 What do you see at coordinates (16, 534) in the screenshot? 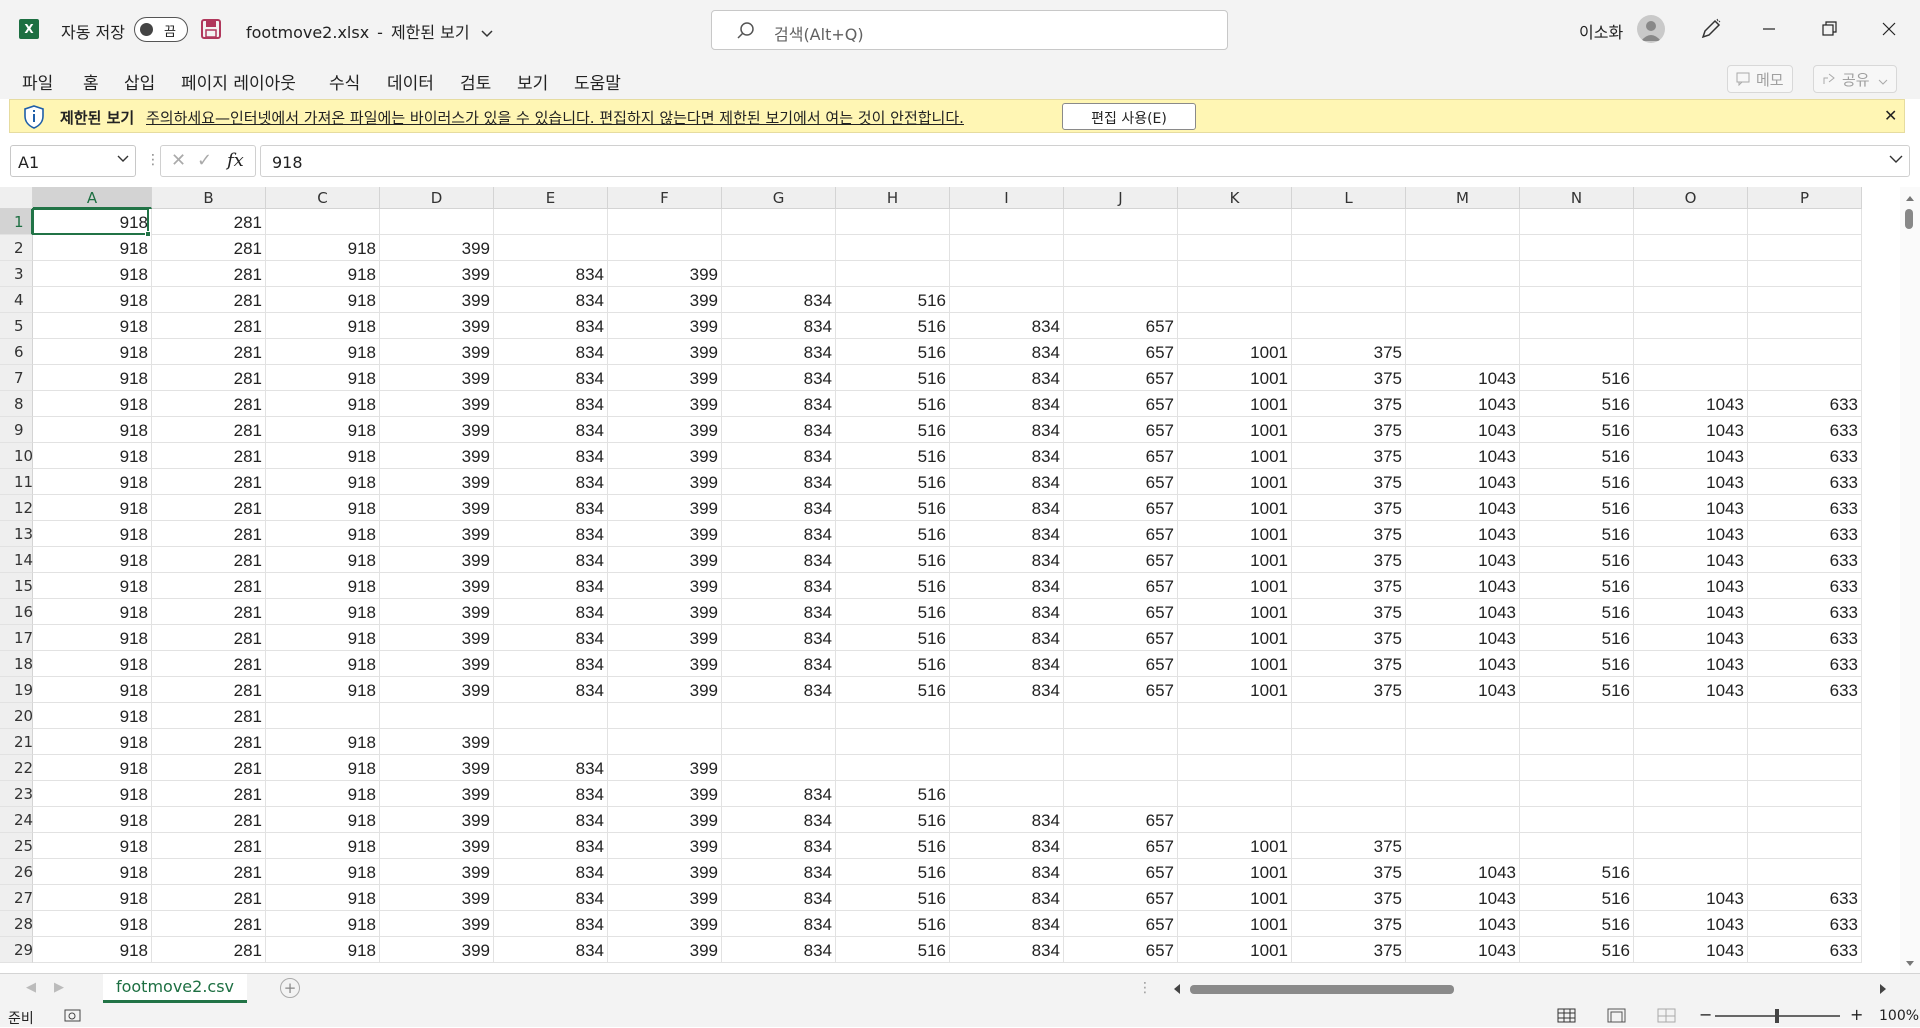
I see `row-header: 13` at bounding box center [16, 534].